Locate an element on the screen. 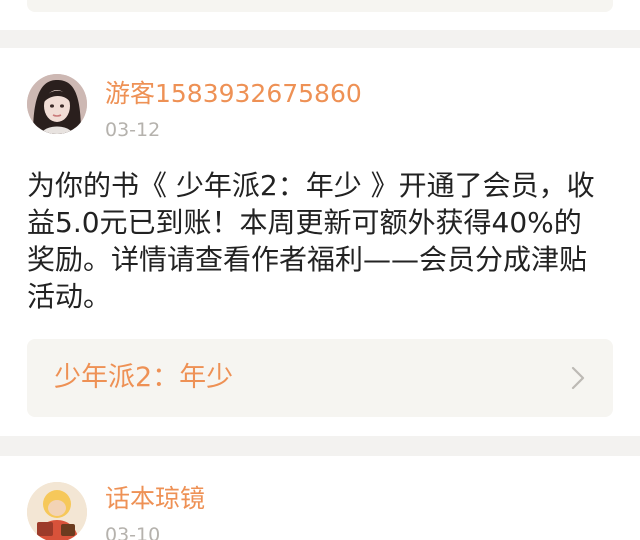 This screenshot has width=640, height=540. cartoon-user-avatar-icon is located at coordinates (57, 511).